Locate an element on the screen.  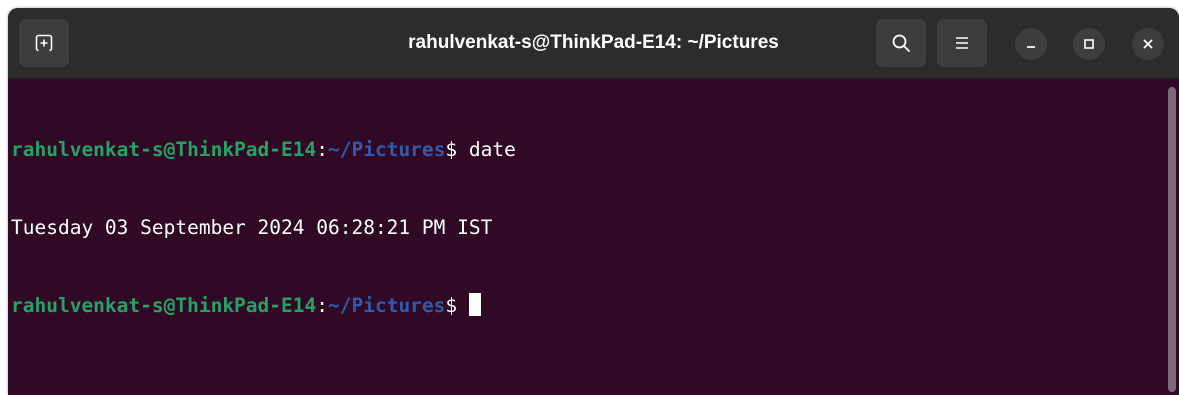
search-icon is located at coordinates (901, 43).